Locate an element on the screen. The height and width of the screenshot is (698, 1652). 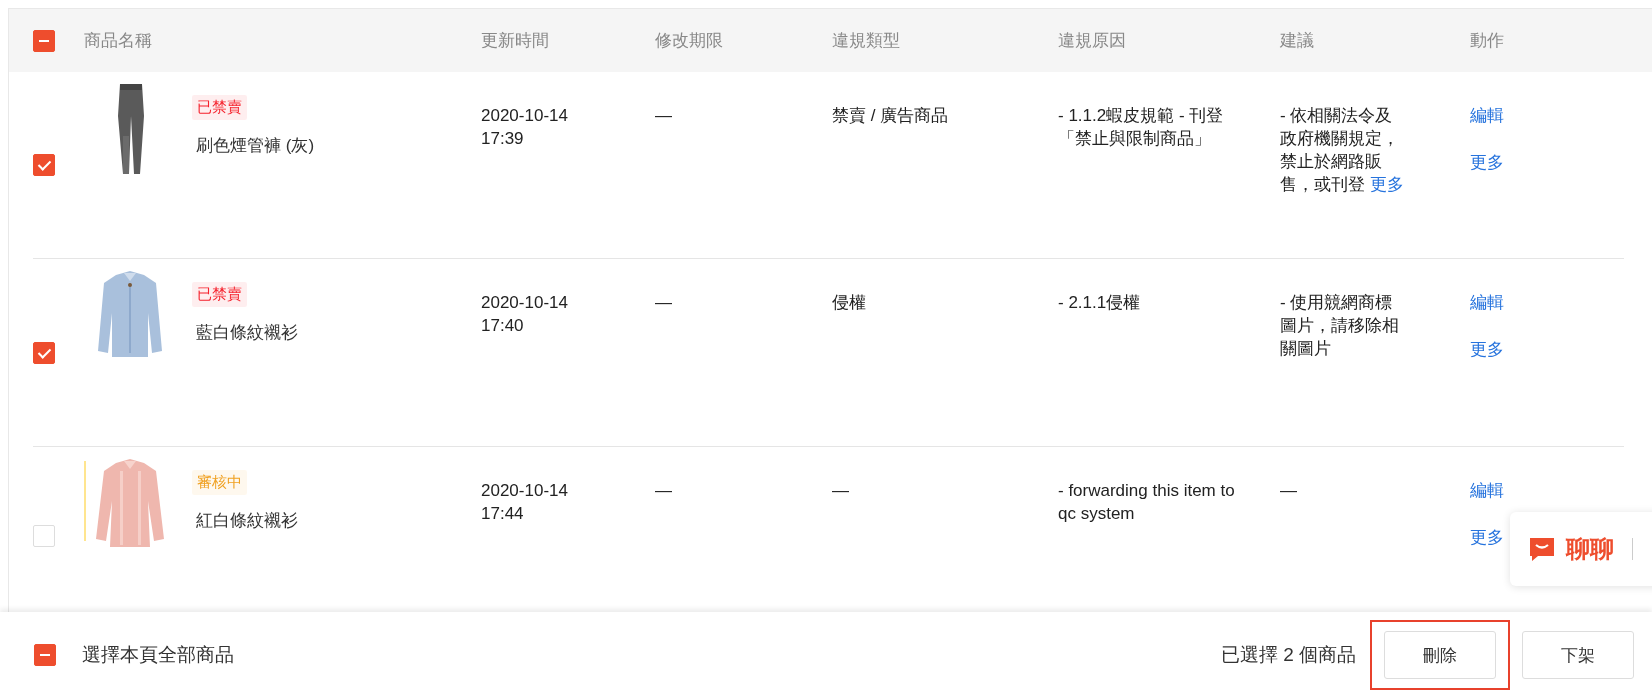
violation-type: 侵權 is located at coordinates (849, 303).